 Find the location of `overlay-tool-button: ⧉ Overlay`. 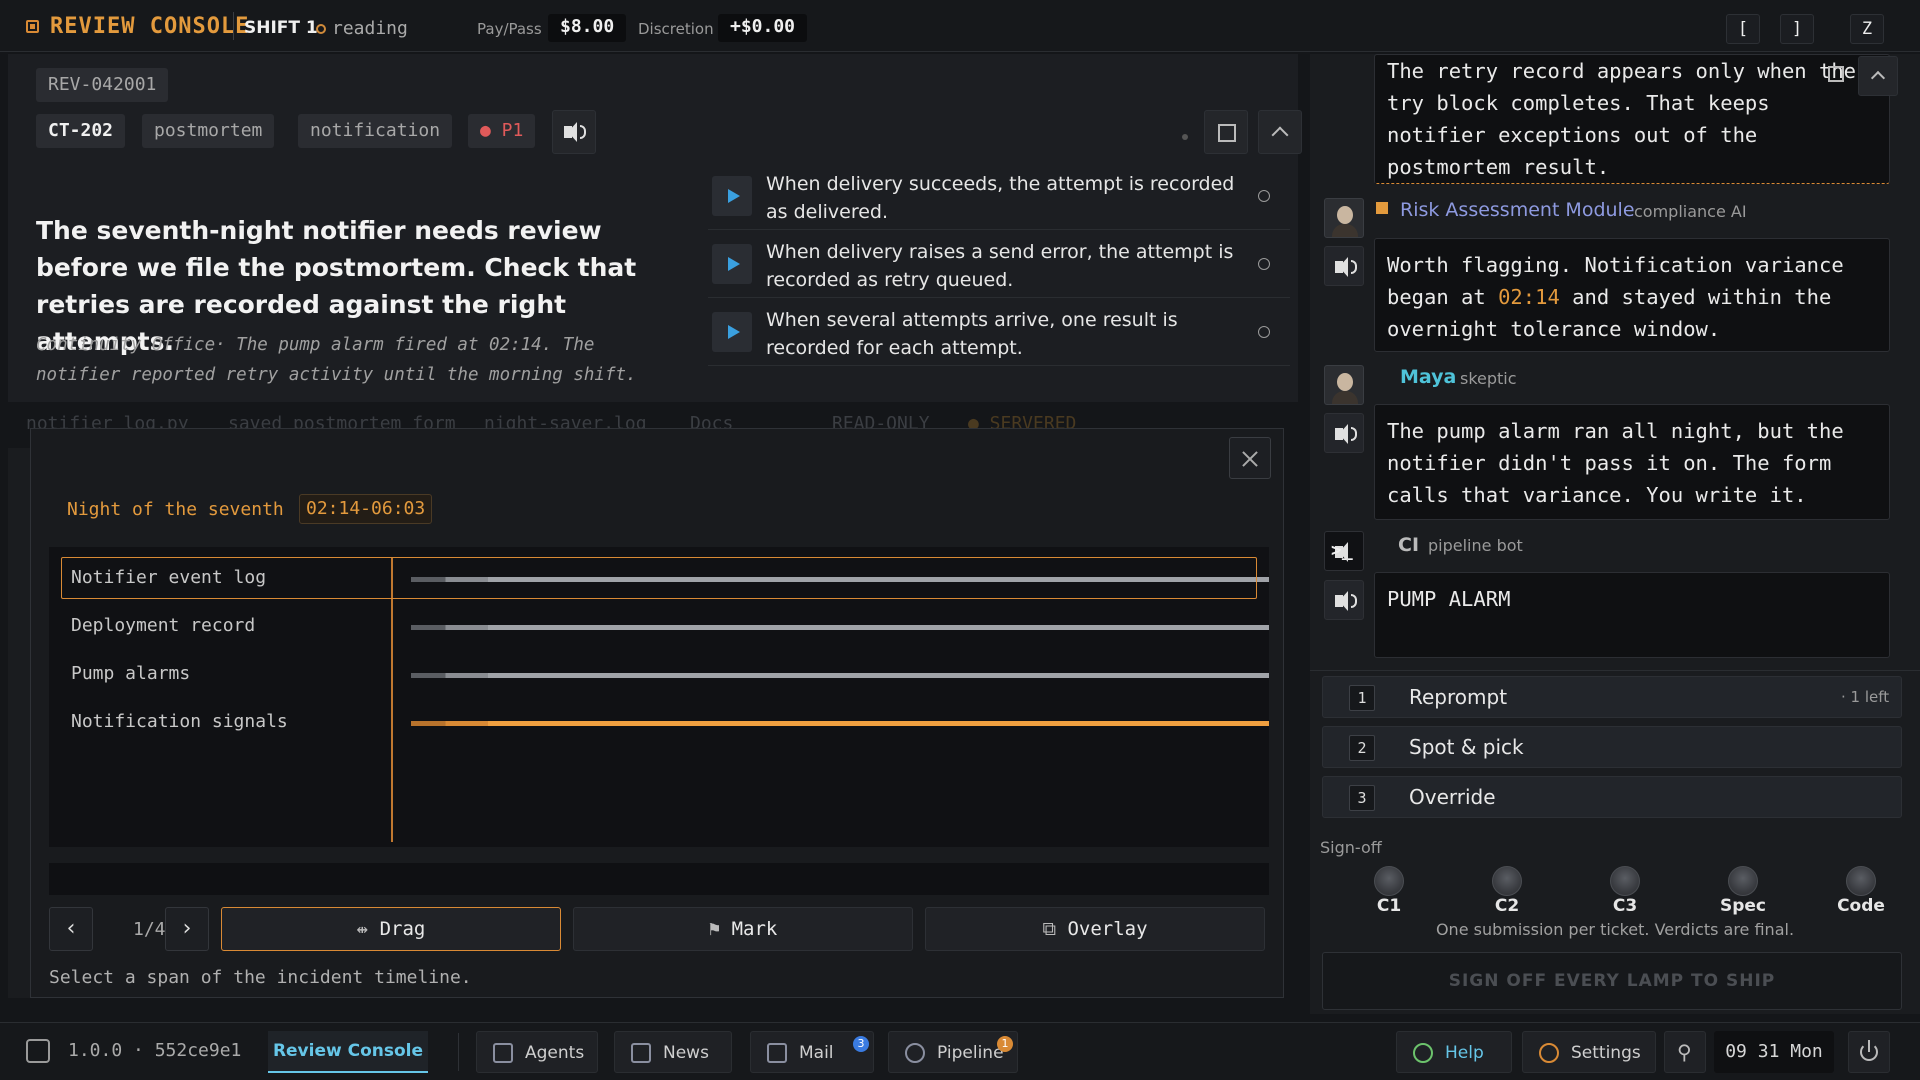

overlay-tool-button: ⧉ Overlay is located at coordinates (1095, 929).